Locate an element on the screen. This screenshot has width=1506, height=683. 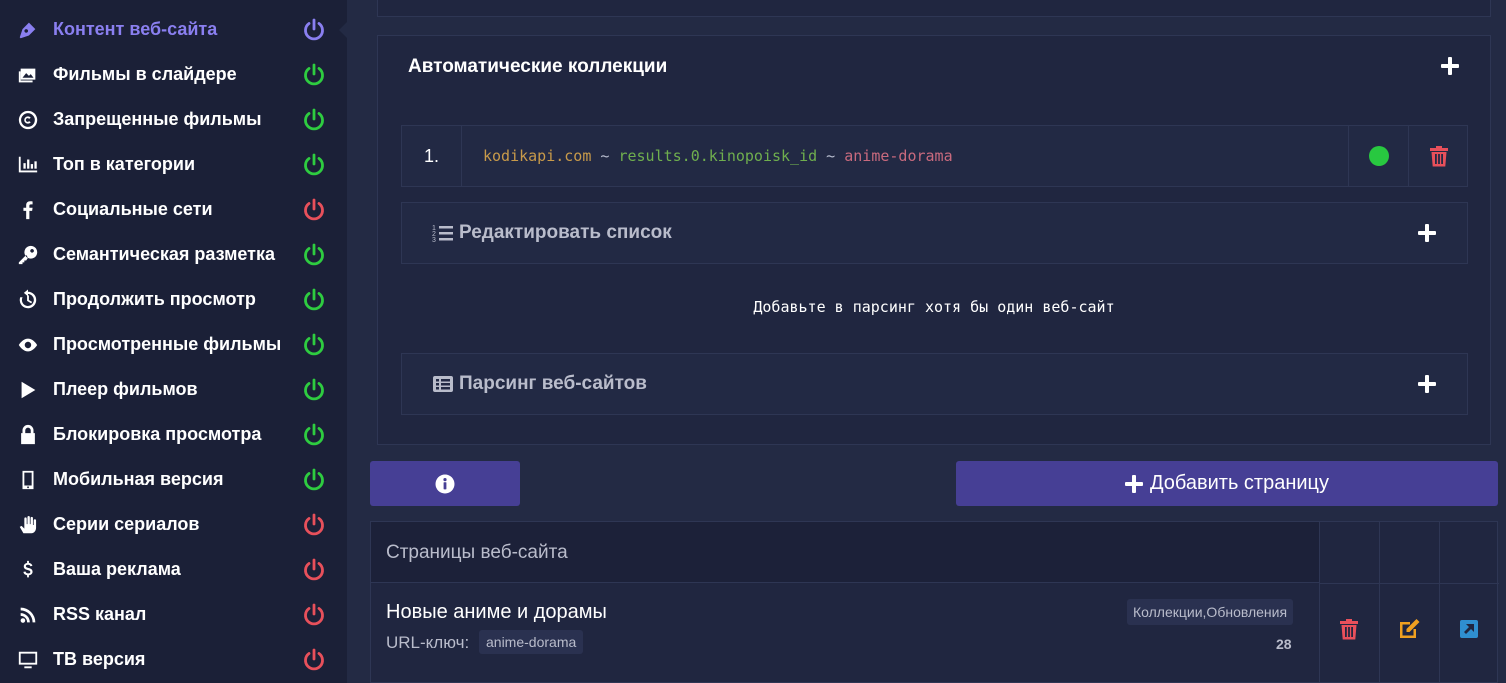
lock-icon is located at coordinates (28, 435).